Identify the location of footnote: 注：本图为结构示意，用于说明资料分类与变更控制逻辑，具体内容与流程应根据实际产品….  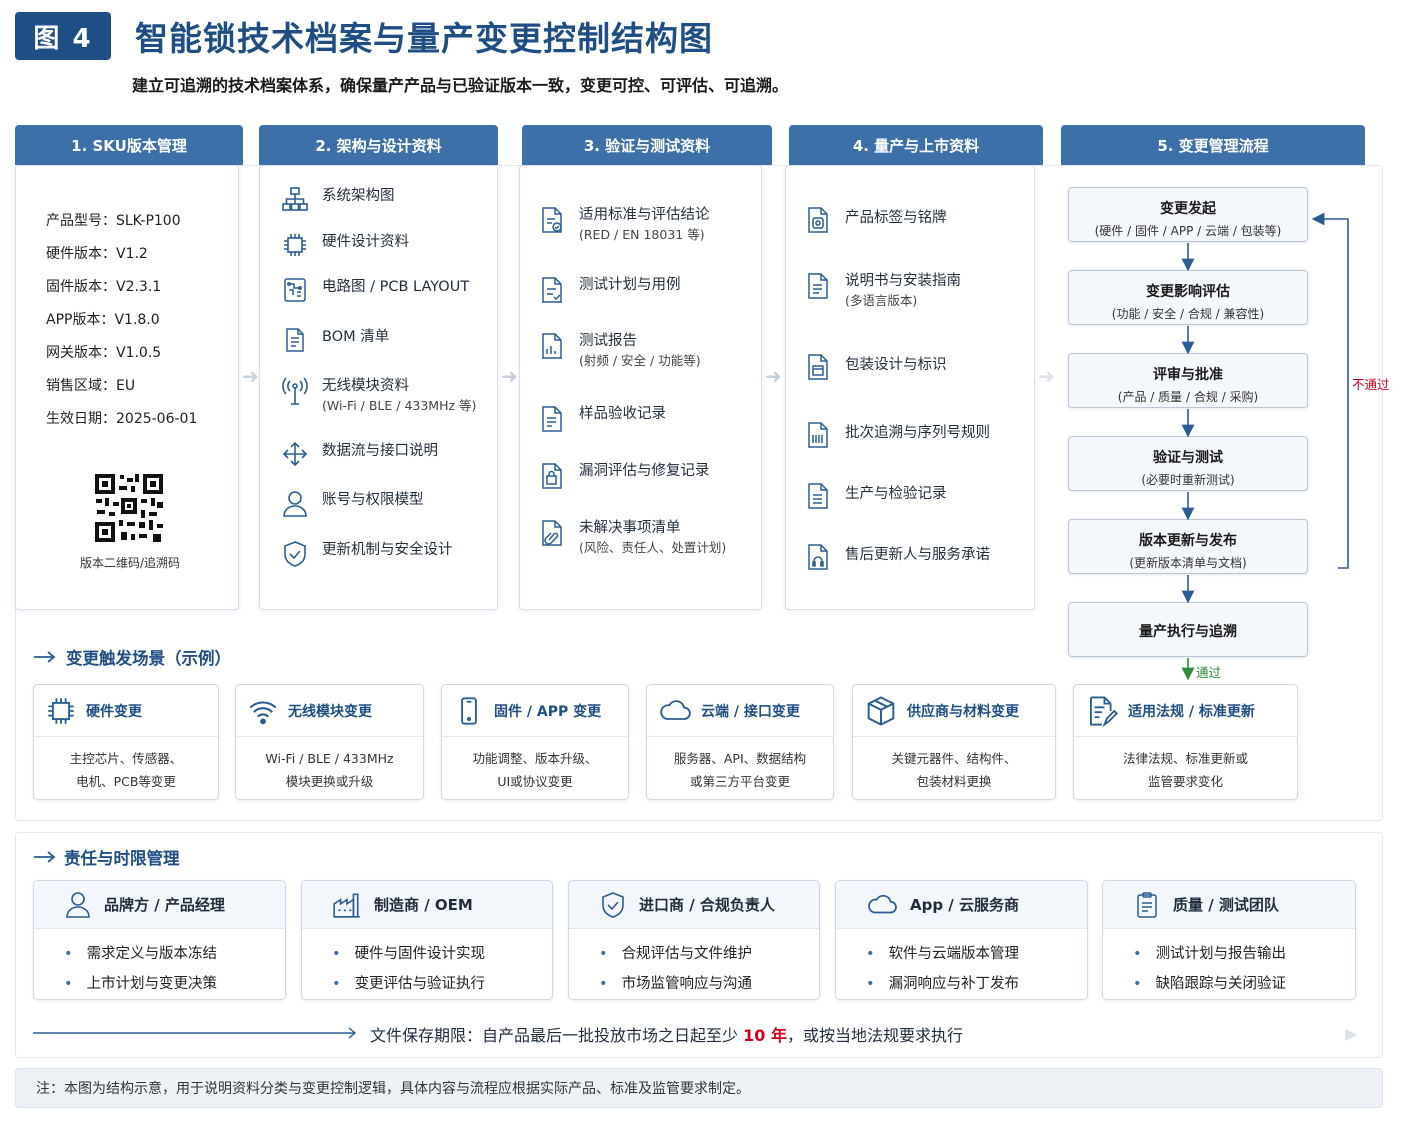
(699, 1088).